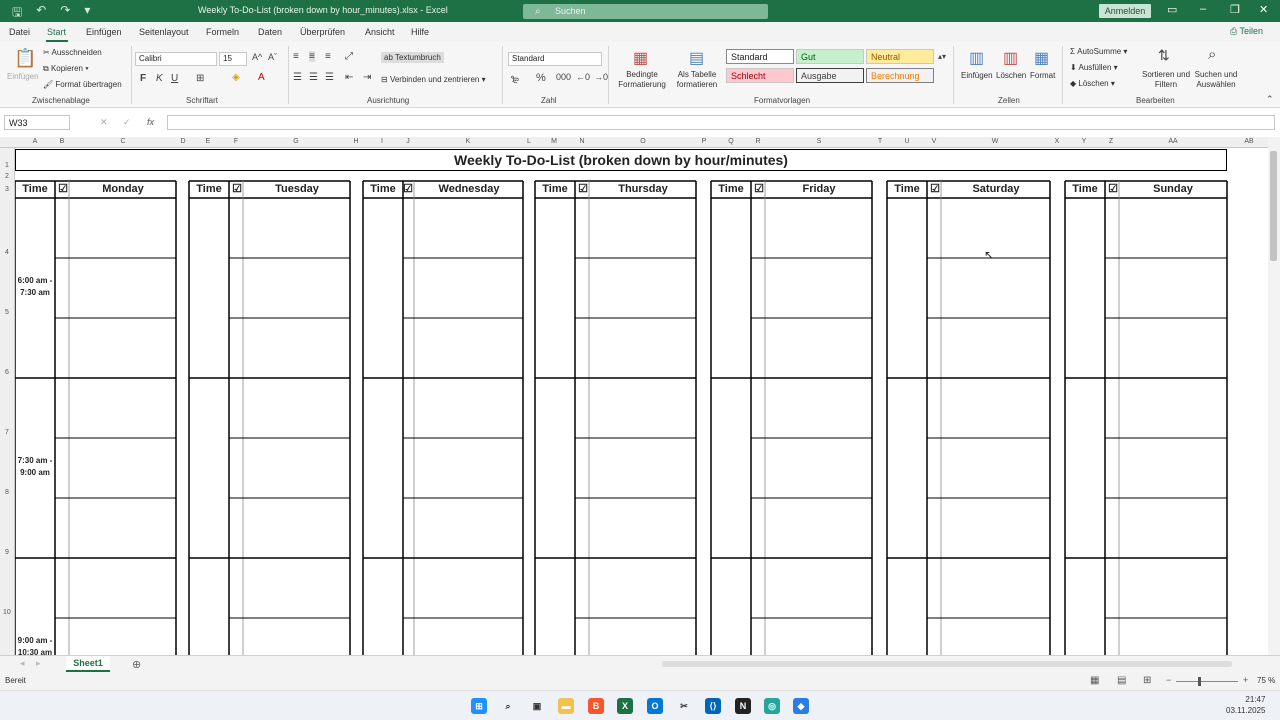 The image size is (1280, 720). What do you see at coordinates (880, 141) in the screenshot?
I see `column-header: T` at bounding box center [880, 141].